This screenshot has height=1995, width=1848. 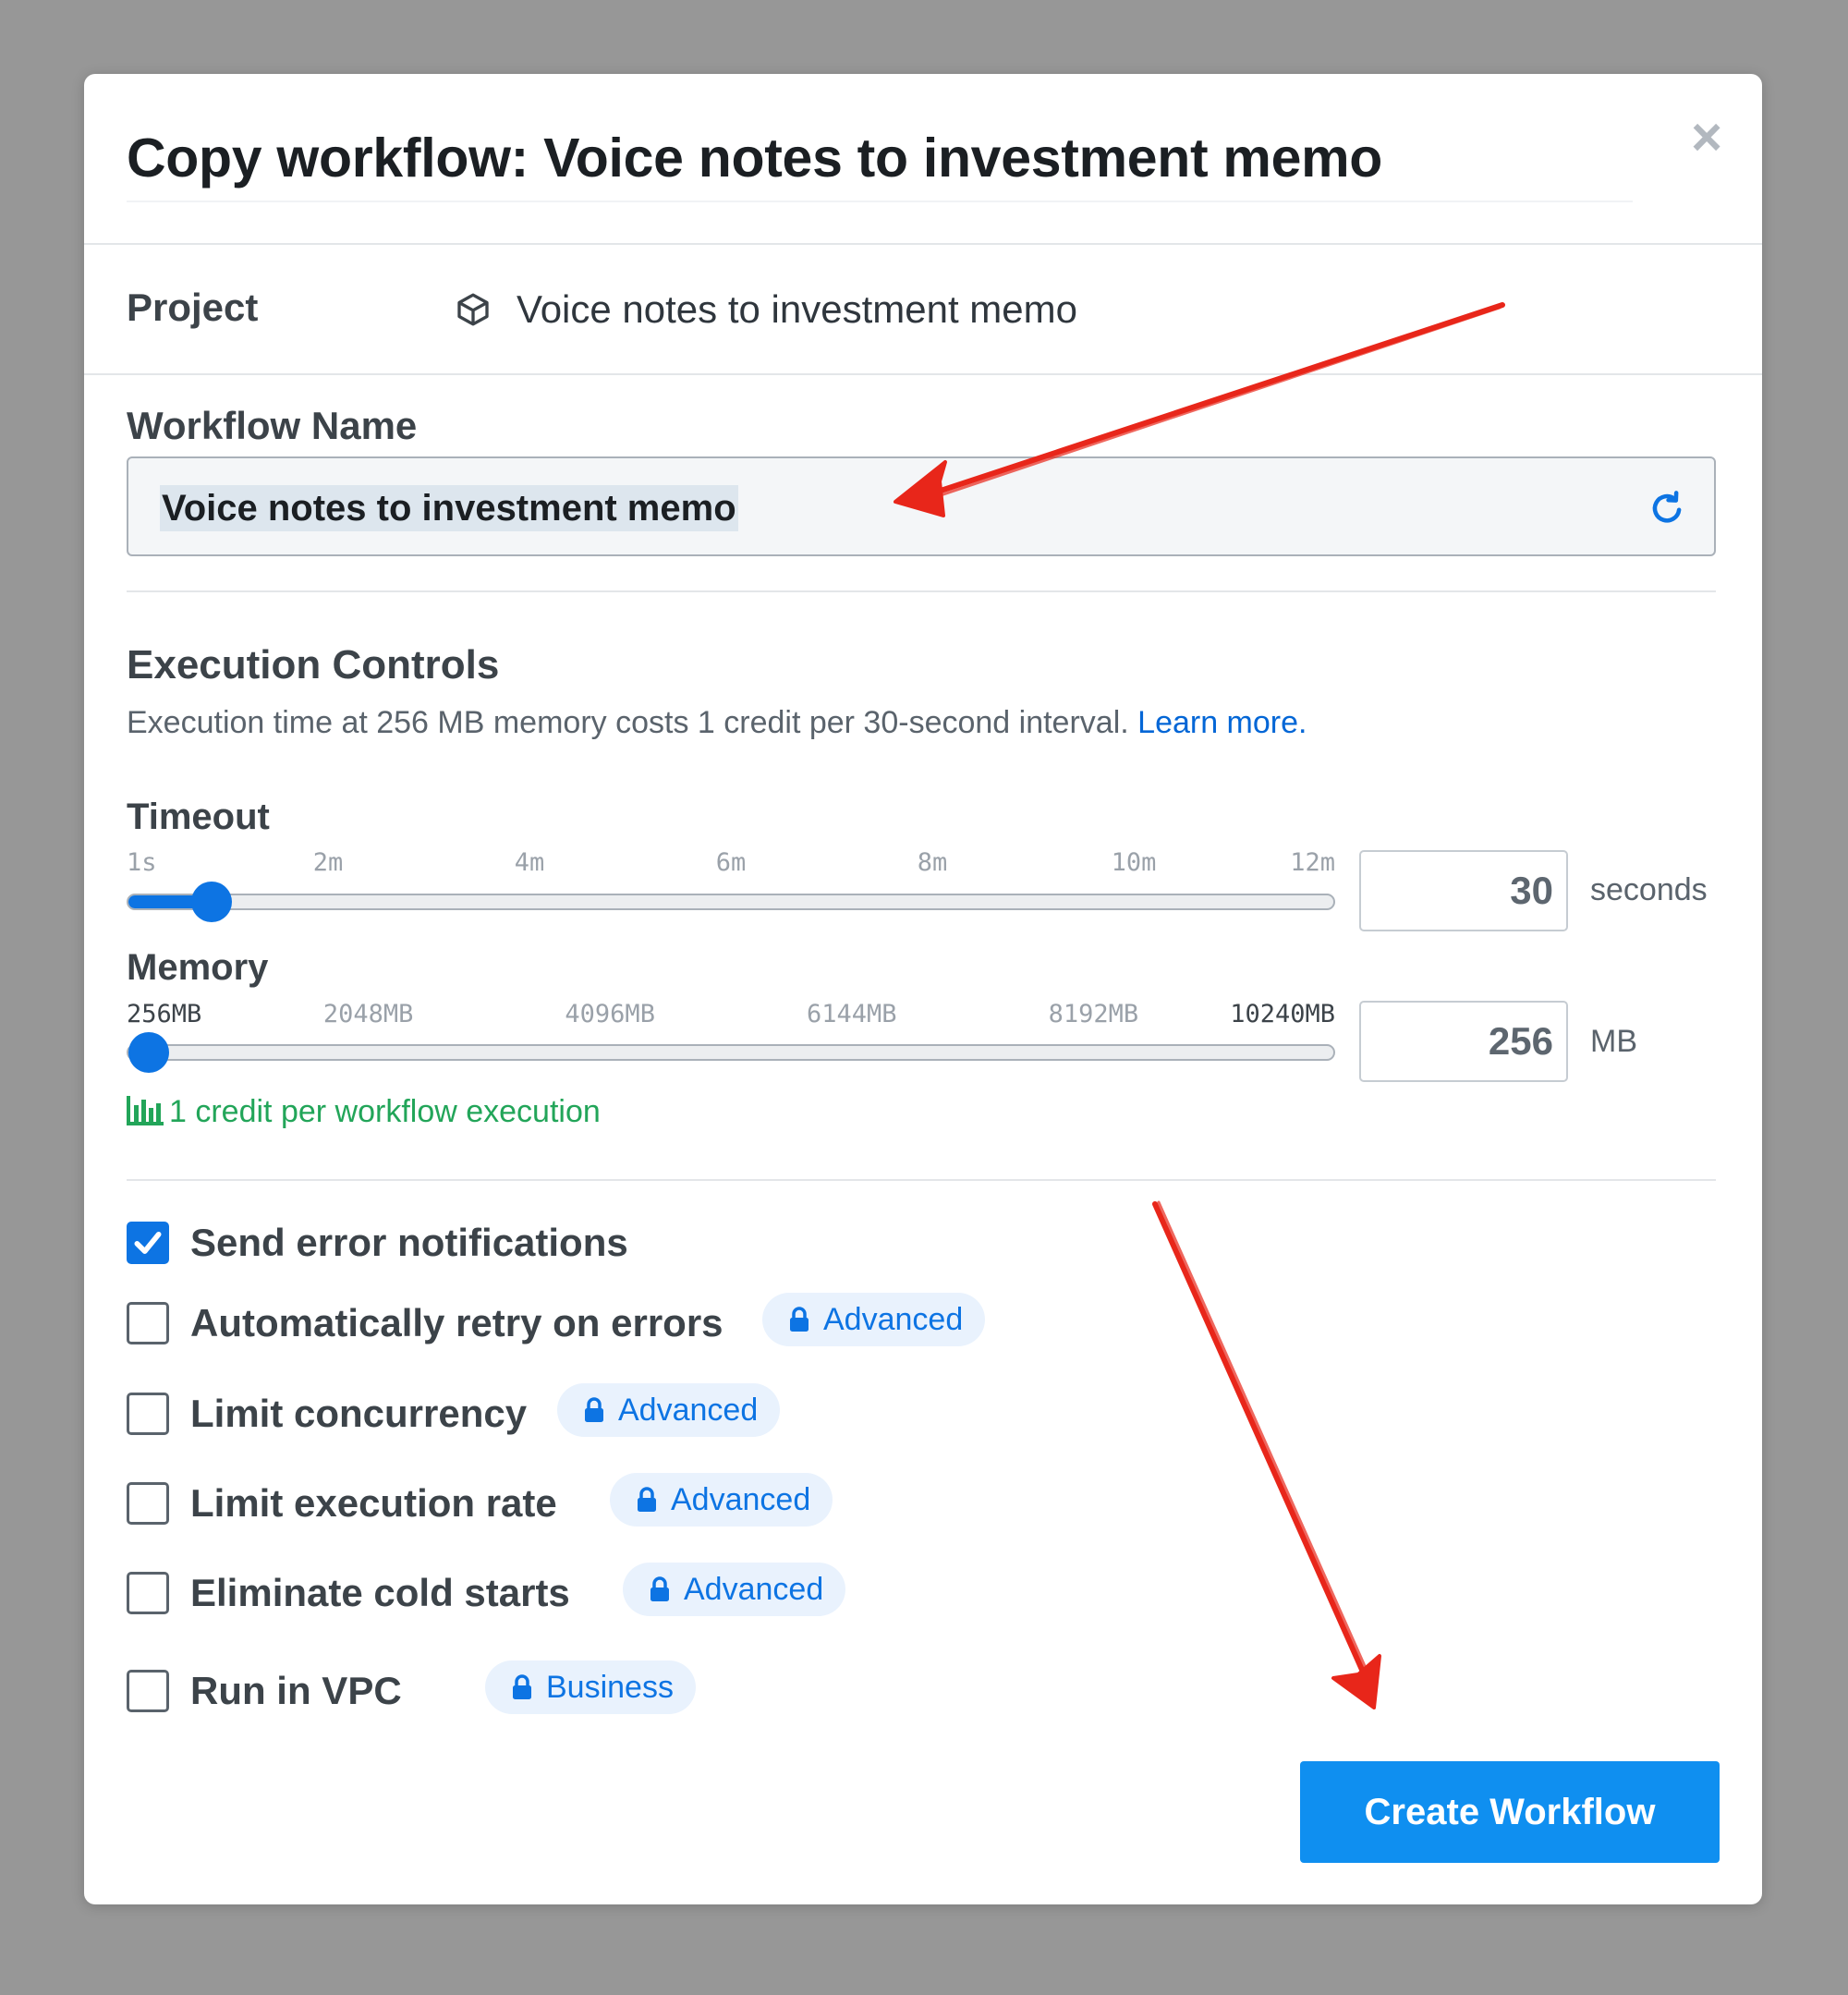 I want to click on timeout-label: Timeout, so click(x=198, y=817).